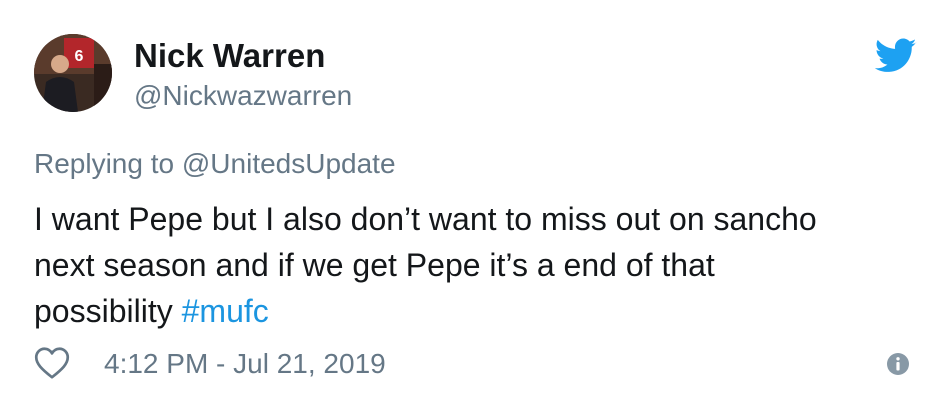  What do you see at coordinates (289, 163) in the screenshot?
I see `reply-mention-link: @UnitedsUpdate` at bounding box center [289, 163].